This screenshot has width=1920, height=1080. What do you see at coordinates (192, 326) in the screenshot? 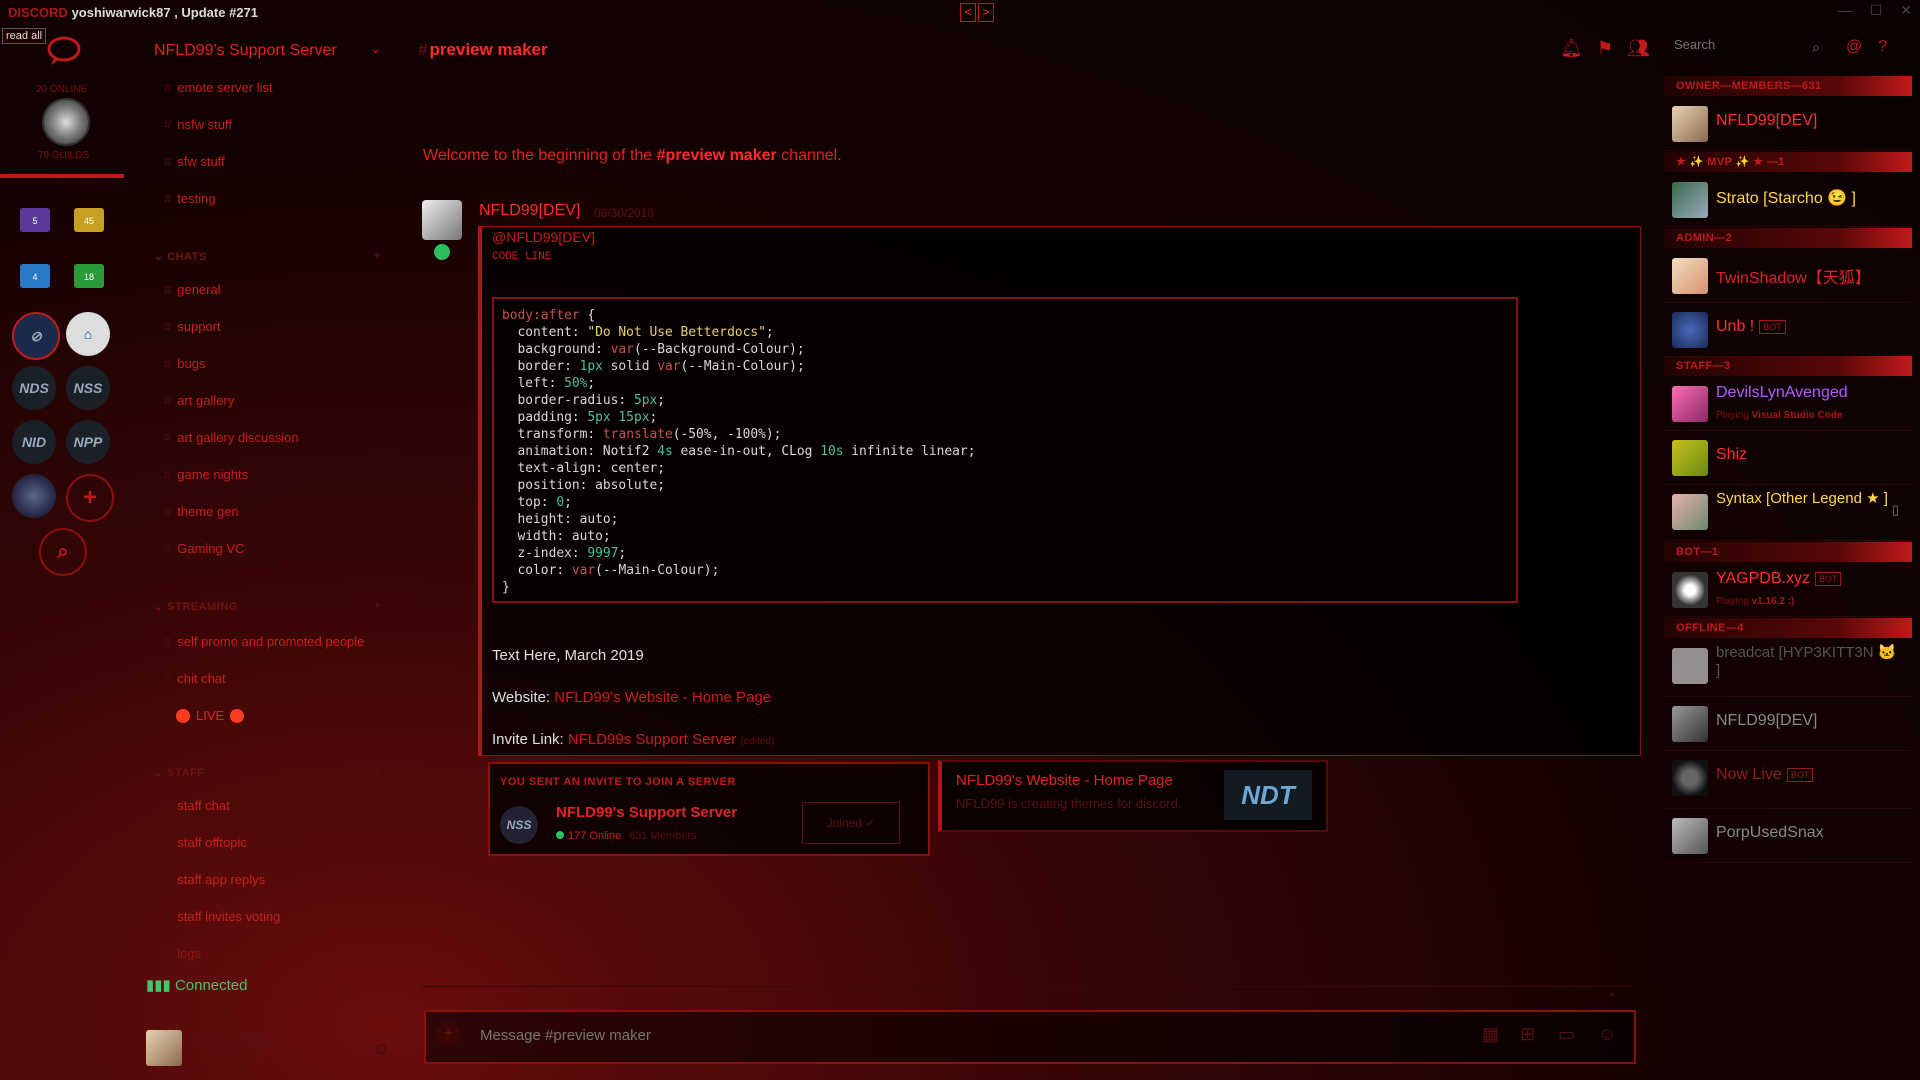
I see `channel-item: # support` at bounding box center [192, 326].